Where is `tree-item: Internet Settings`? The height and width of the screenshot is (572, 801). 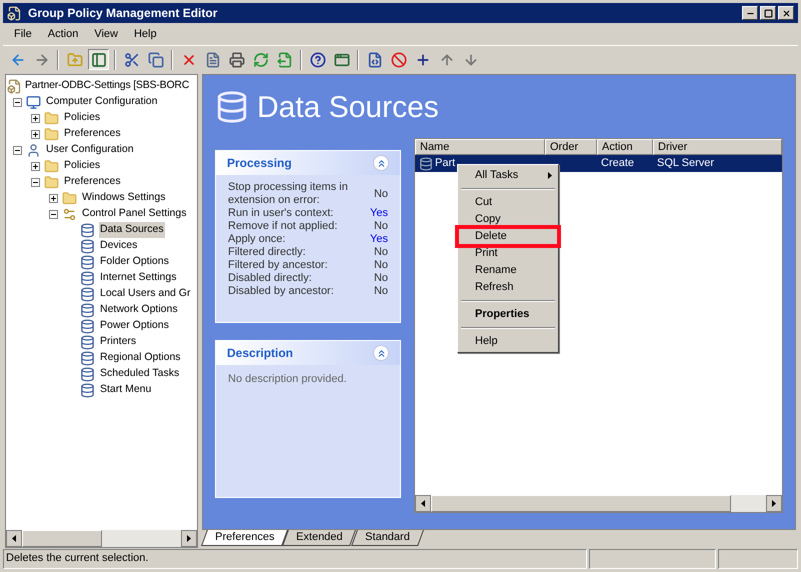 tree-item: Internet Settings is located at coordinates (138, 278).